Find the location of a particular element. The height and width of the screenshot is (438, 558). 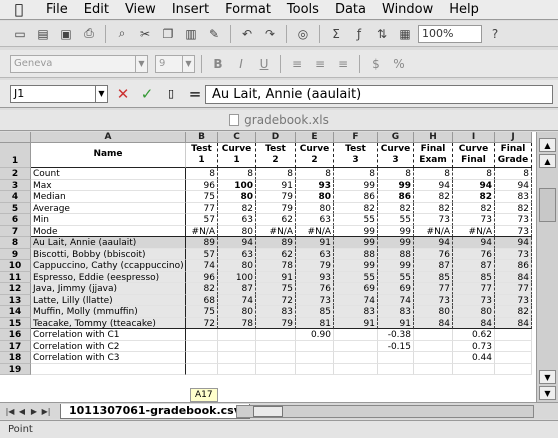

header-cell: Final Exam is located at coordinates (433, 155).